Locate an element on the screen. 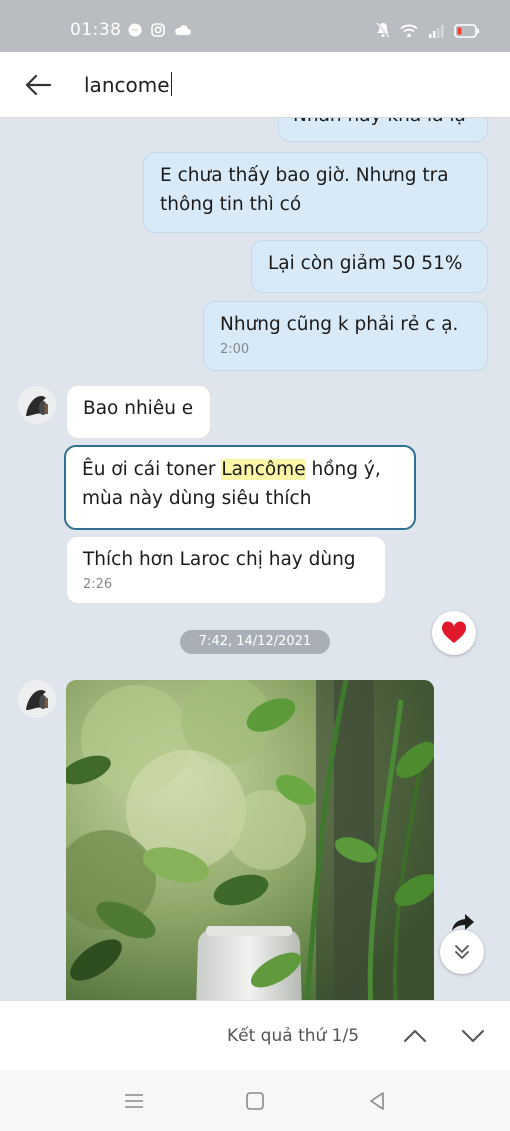 This screenshot has height=1131, width=510. triangle-back-icon is located at coordinates (377, 1101).